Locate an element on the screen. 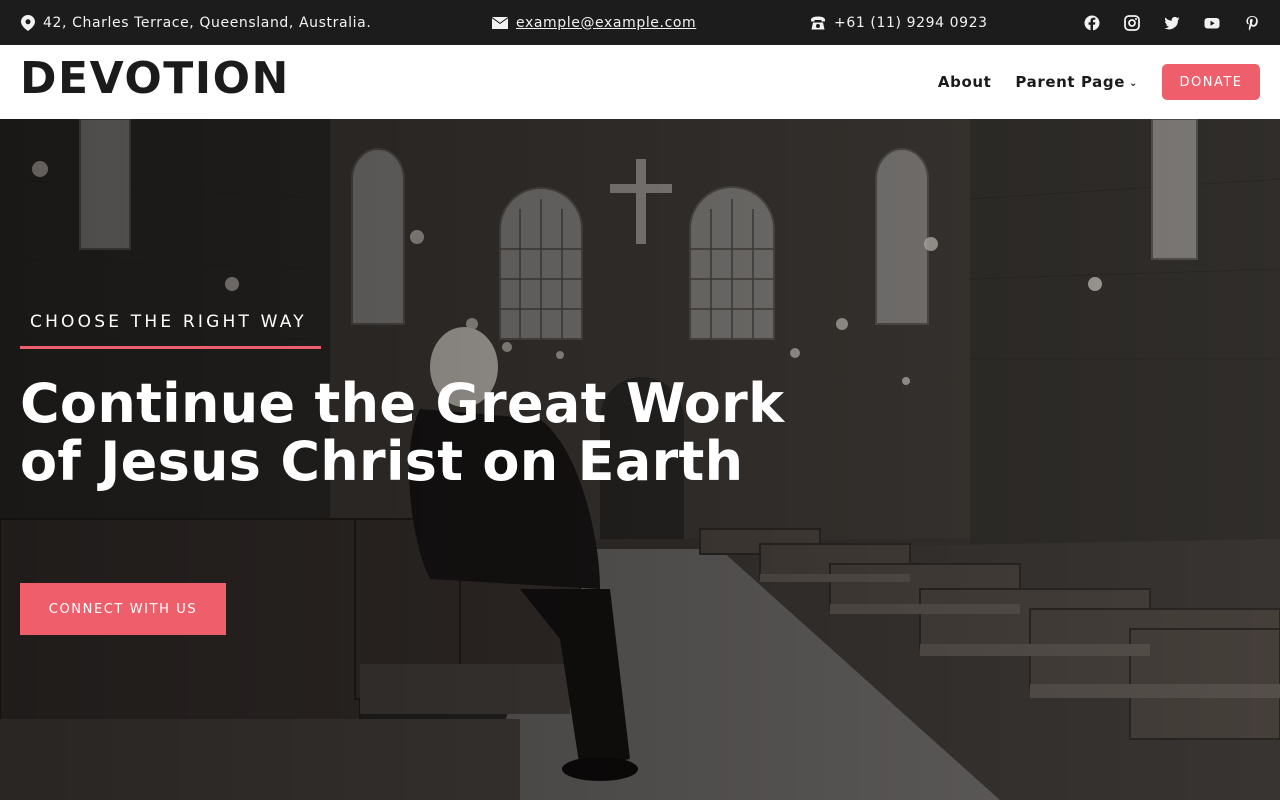 This screenshot has height=800, width=1280. twitter-icon is located at coordinates (1172, 23).